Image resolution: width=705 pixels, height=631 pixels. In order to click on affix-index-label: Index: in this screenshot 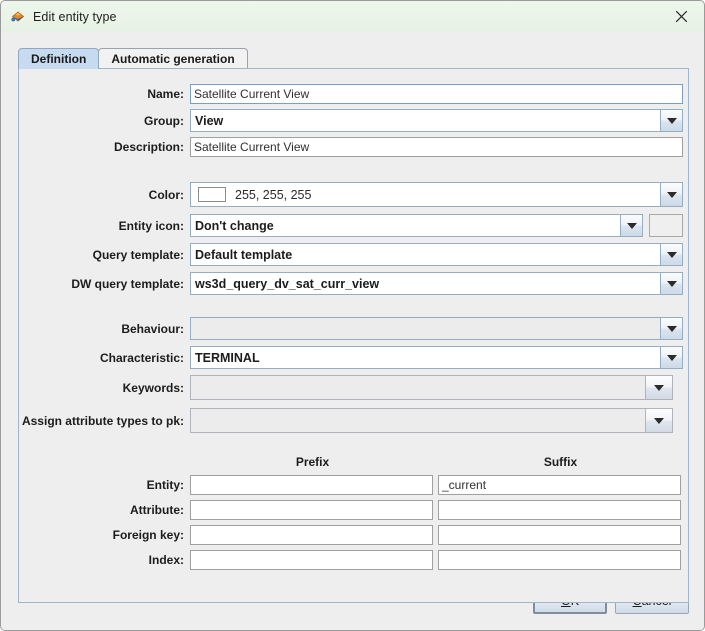, I will do `click(166, 560)`.